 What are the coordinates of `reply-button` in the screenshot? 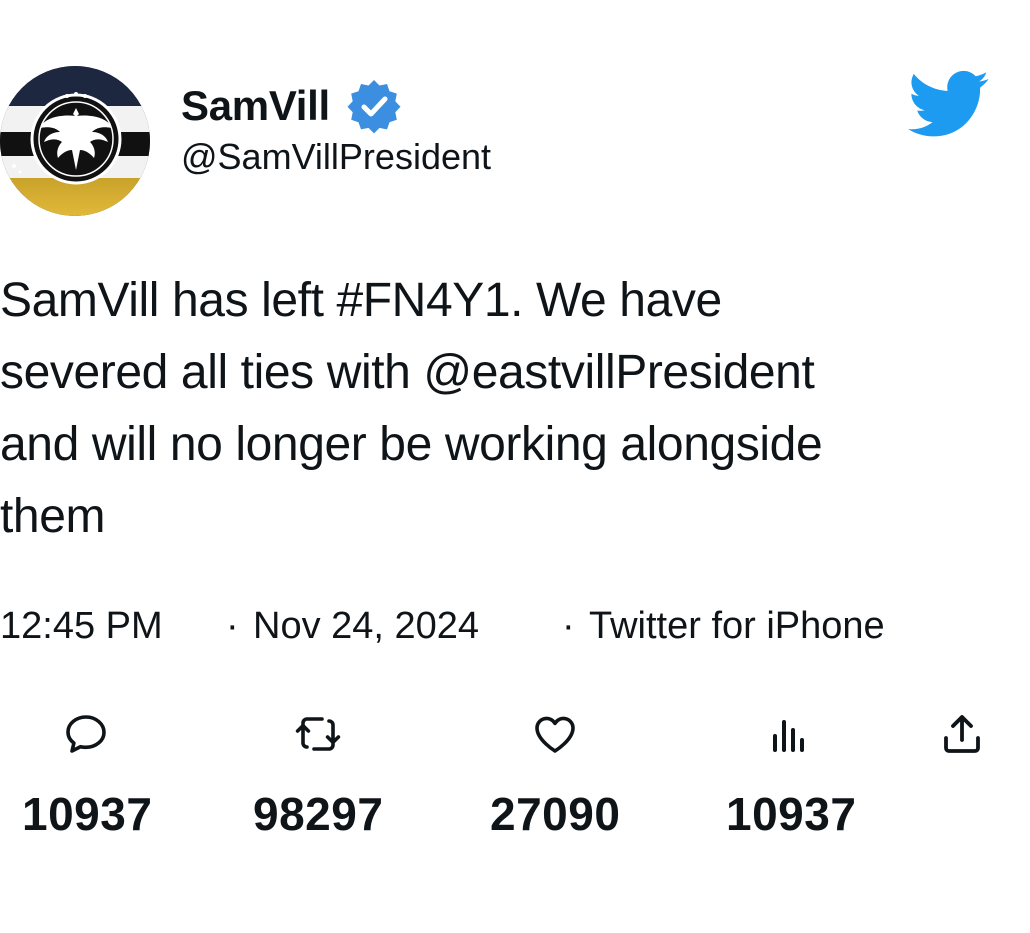 It's located at (86, 734).